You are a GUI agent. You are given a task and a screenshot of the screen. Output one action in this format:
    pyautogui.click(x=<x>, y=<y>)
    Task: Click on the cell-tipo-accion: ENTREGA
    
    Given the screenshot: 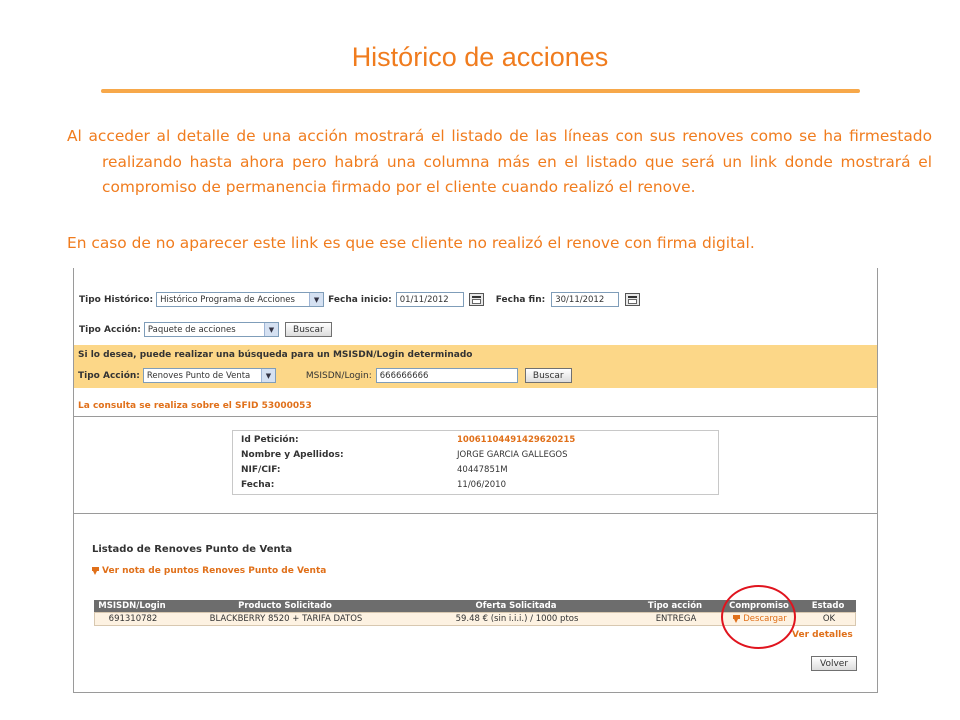 What is the action you would take?
    pyautogui.click(x=676, y=619)
    